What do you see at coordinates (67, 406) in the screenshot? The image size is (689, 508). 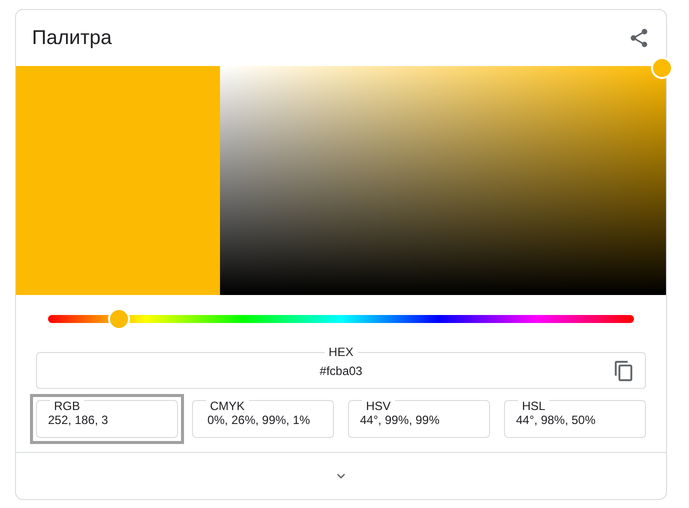 I see `format-label: RGB` at bounding box center [67, 406].